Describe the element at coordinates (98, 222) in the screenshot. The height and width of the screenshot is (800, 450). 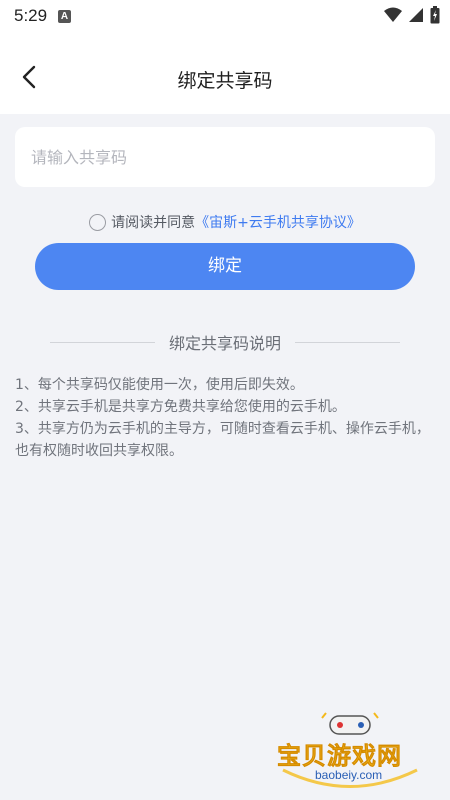
I see `agree-checkbox` at that location.